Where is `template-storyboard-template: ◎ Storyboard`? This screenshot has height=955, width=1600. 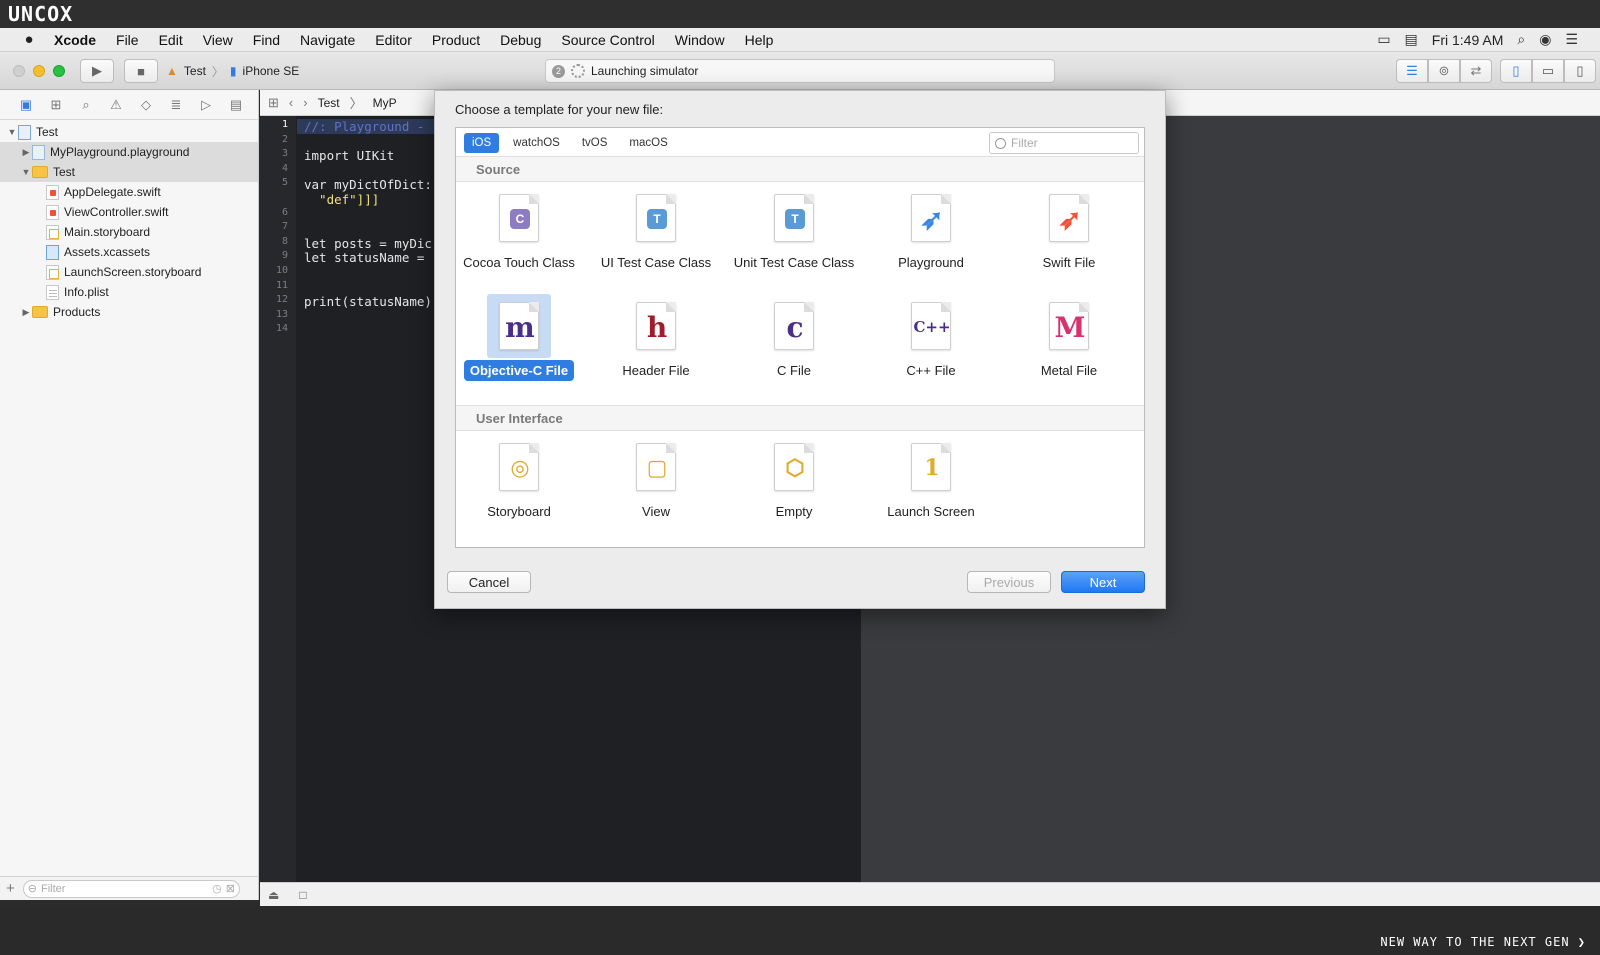
template-storyboard-template: ◎ Storyboard is located at coordinates (519, 481).